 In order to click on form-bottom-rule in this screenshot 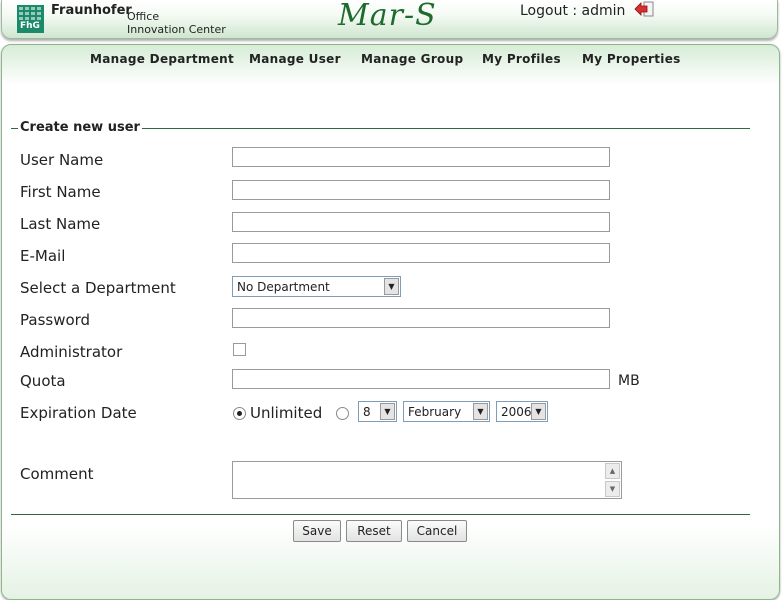, I will do `click(380, 514)`.